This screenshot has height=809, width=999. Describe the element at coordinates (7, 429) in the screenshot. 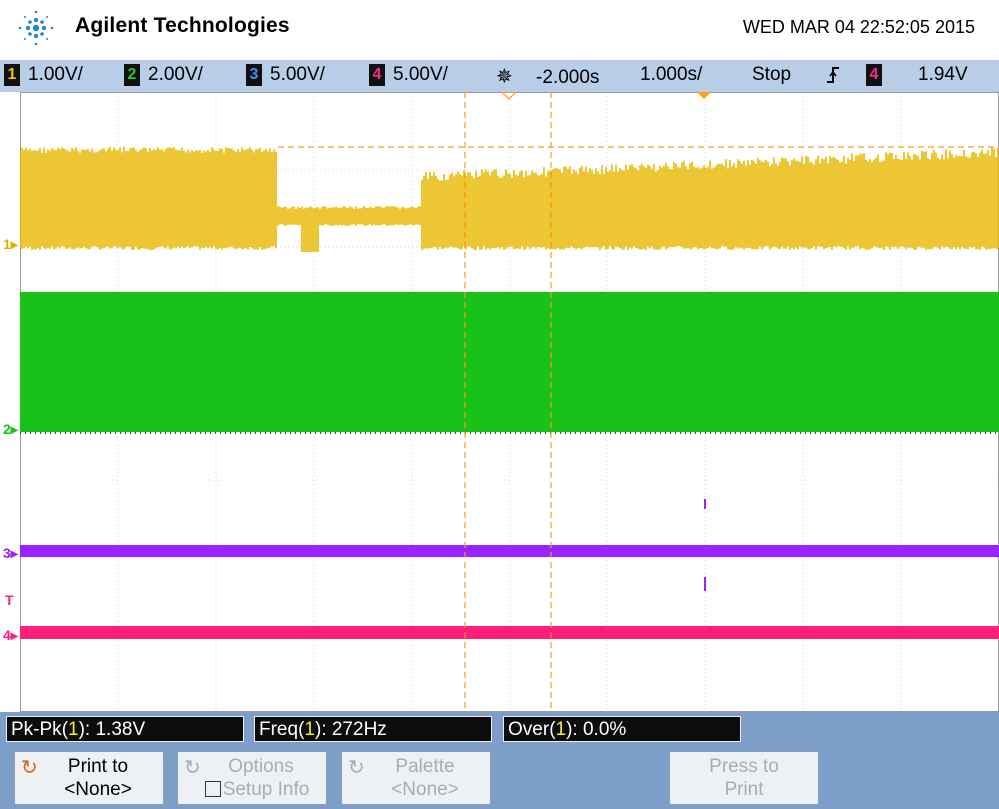

I see `ch2-marker-label: 2` at that location.